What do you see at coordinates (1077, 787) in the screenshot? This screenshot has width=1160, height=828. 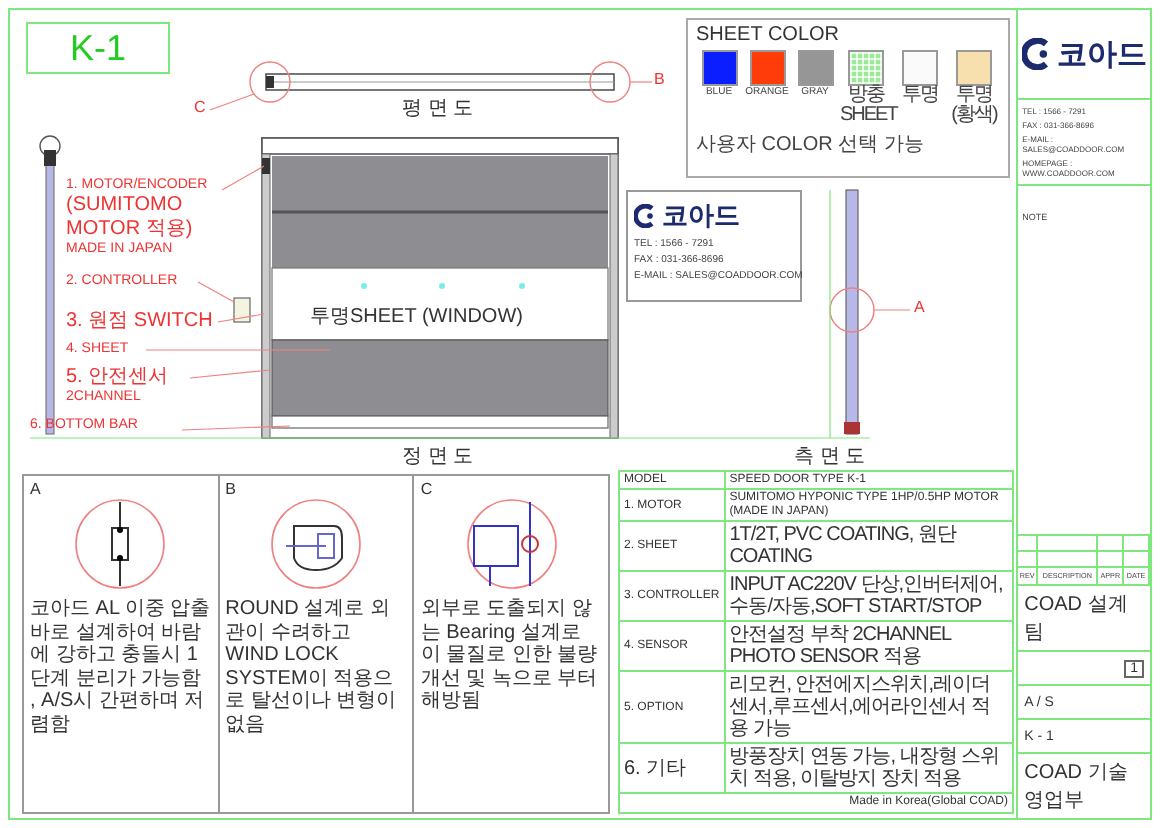 I see `department-label: COAD 기술영업부` at bounding box center [1077, 787].